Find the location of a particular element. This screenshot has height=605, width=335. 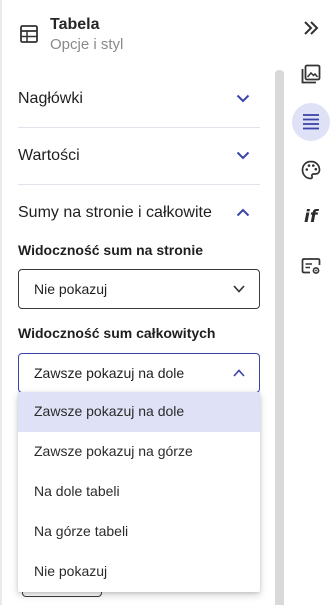

page-totals-value: Nie pokazuj is located at coordinates (71, 289).